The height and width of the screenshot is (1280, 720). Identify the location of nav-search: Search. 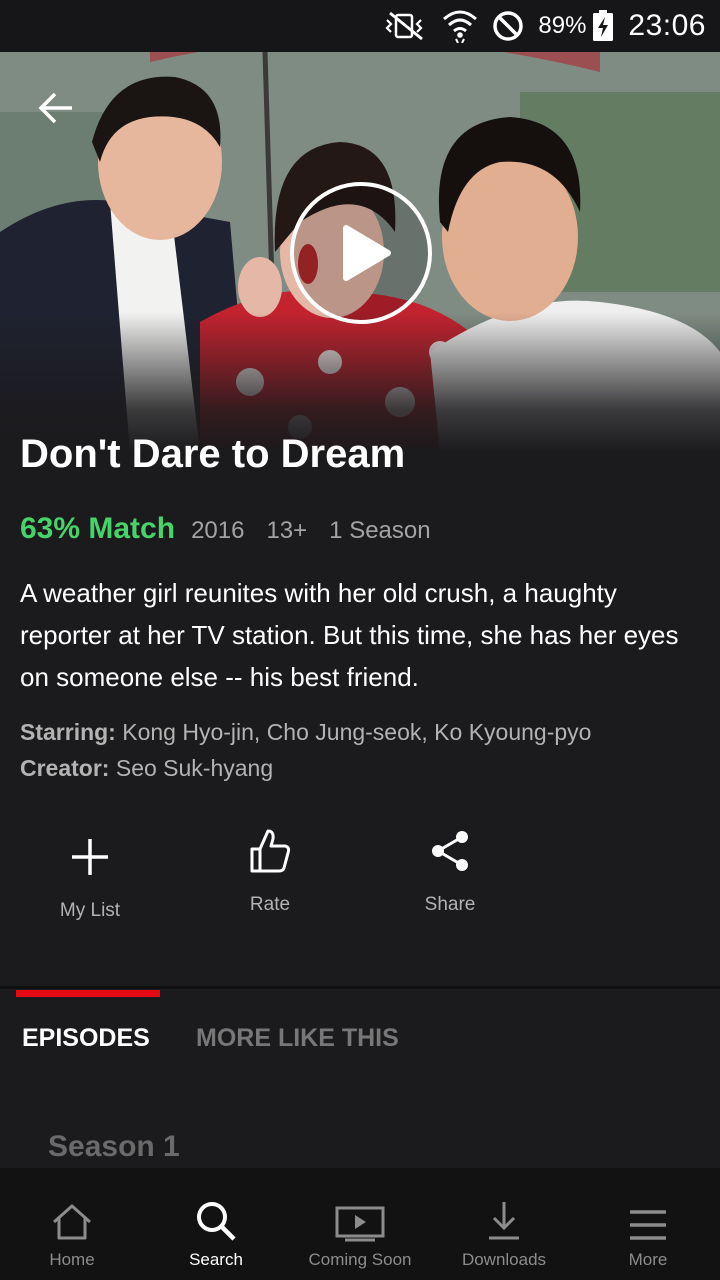
(216, 1224).